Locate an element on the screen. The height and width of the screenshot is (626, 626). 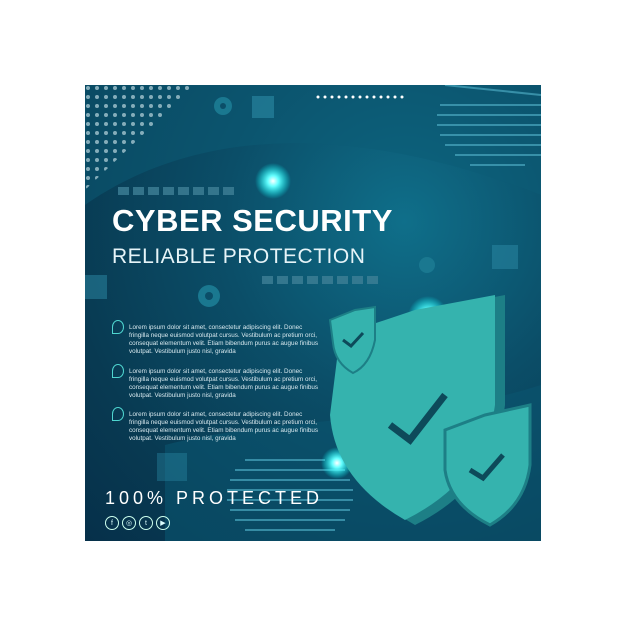
youtube-icon: ▶ is located at coordinates (163, 523).